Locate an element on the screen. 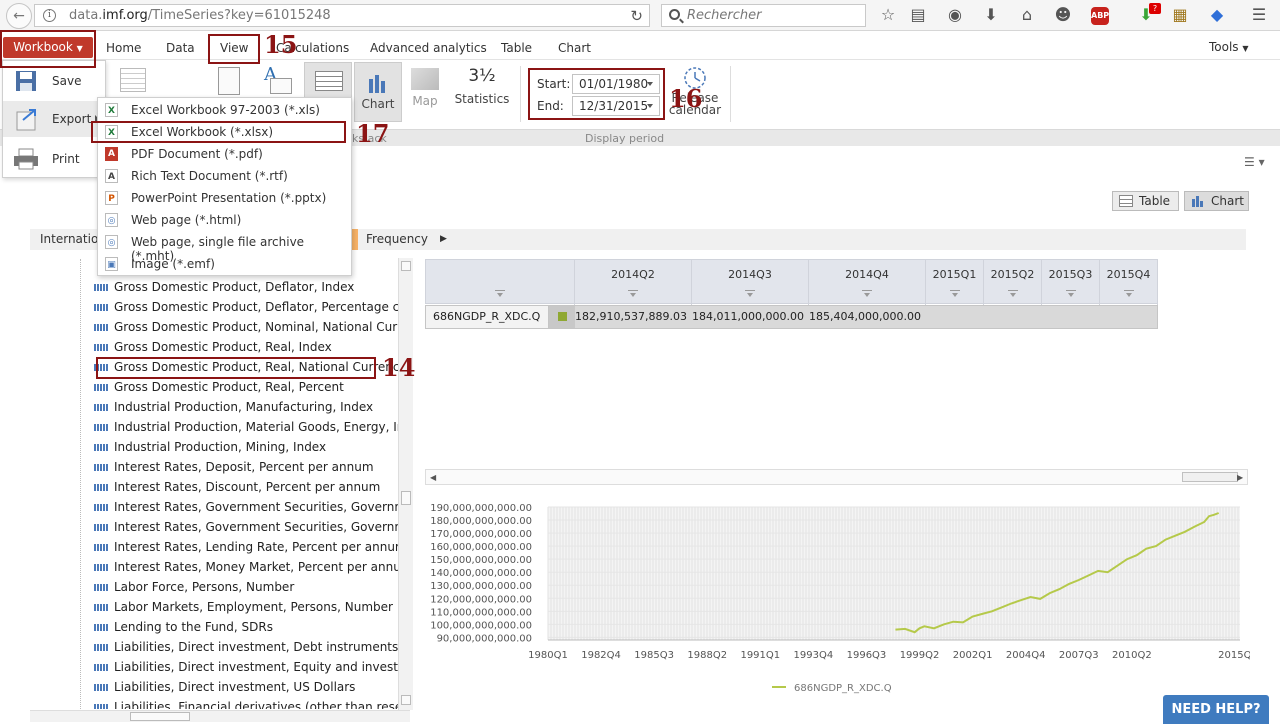 This screenshot has width=1280, height=724. row-series-key: 686NGDP_R_XDC.Q is located at coordinates (487, 317).